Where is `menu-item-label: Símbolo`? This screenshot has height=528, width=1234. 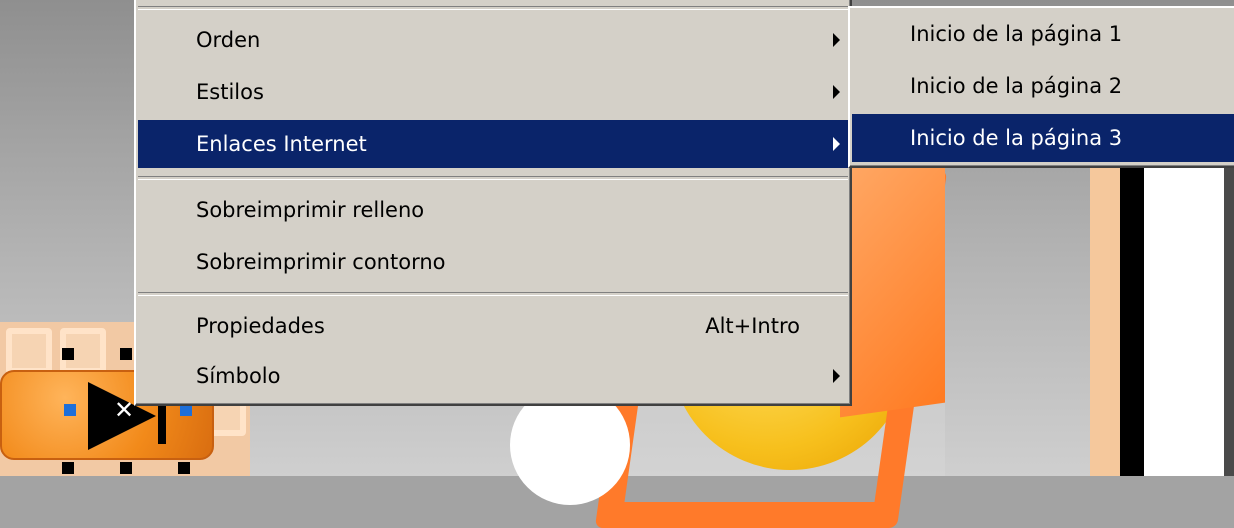 menu-item-label: Símbolo is located at coordinates (238, 376).